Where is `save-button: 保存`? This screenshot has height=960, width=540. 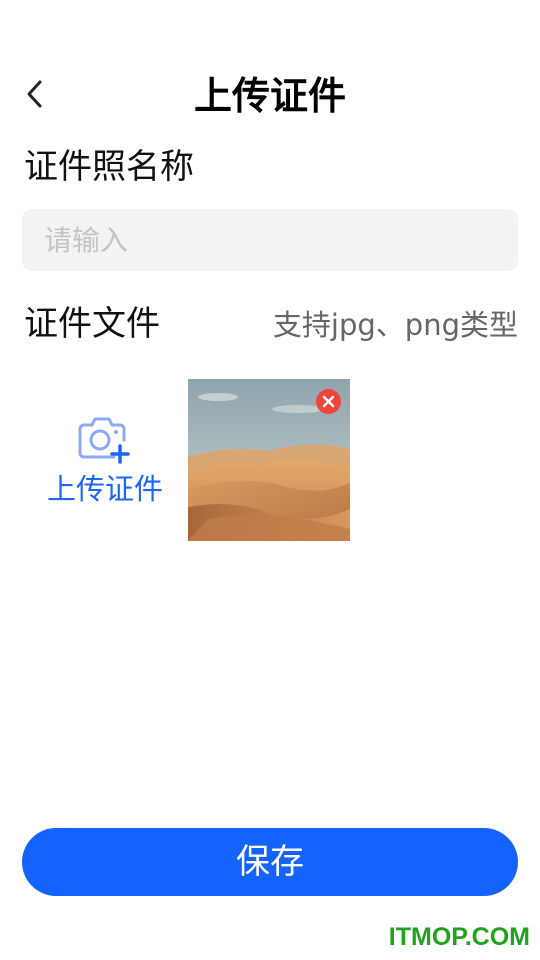
save-button: 保存 is located at coordinates (270, 862).